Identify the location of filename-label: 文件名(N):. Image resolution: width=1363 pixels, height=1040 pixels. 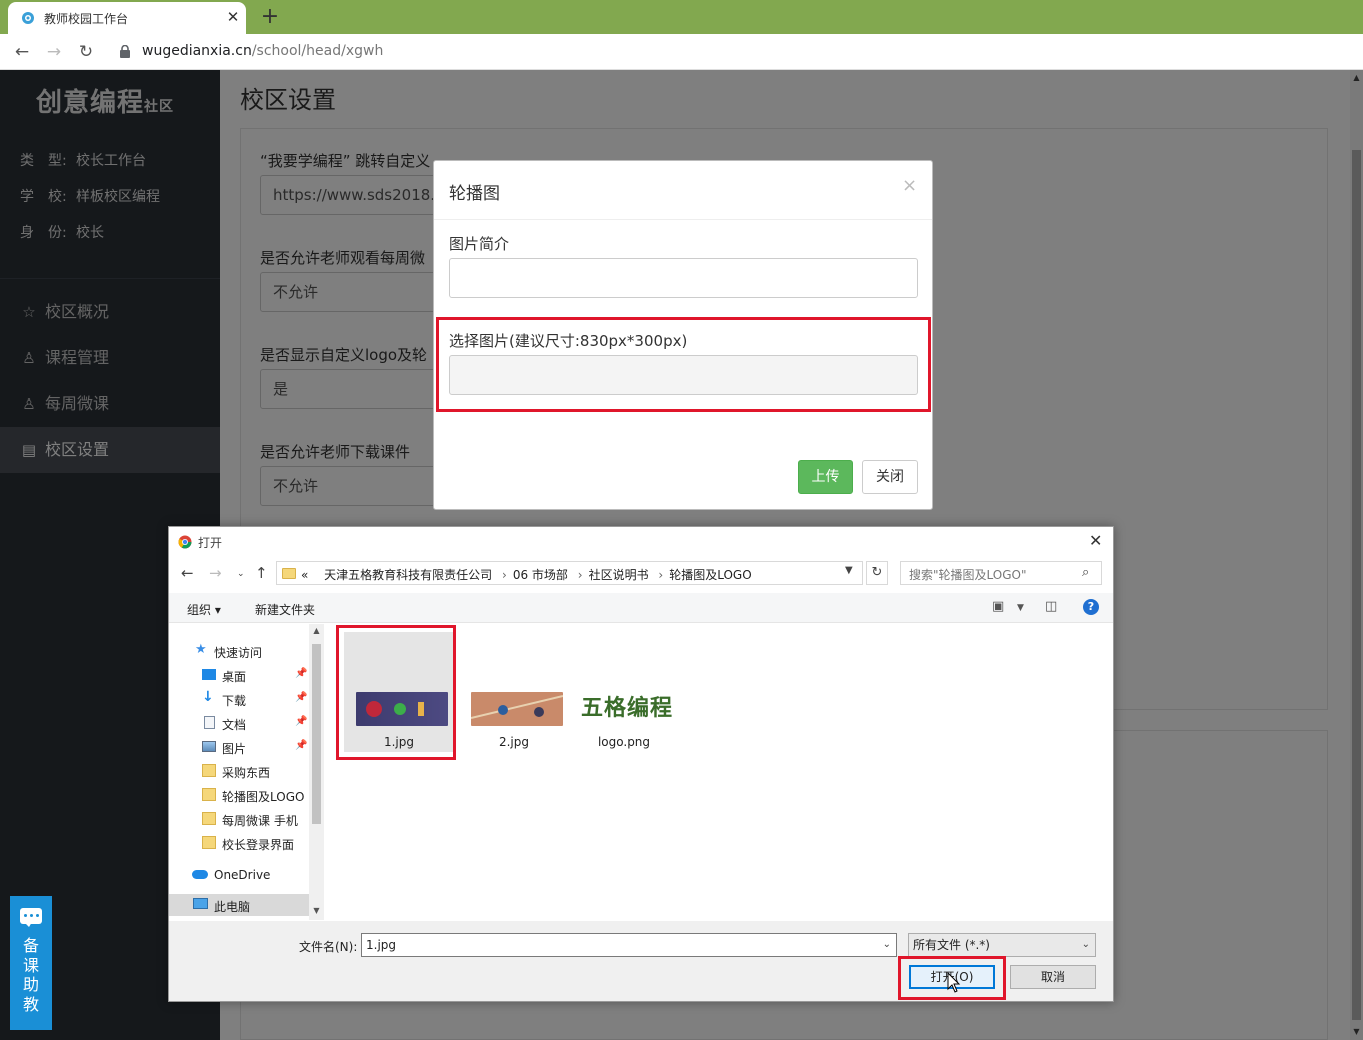
(328, 947).